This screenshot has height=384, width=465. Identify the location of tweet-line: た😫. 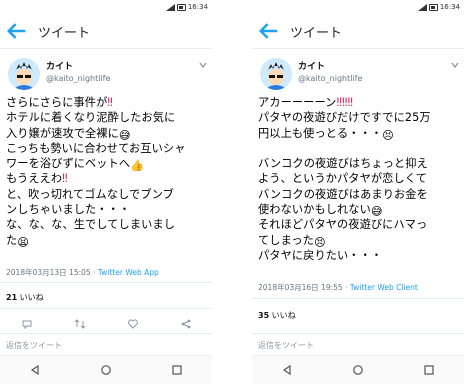
(18, 241).